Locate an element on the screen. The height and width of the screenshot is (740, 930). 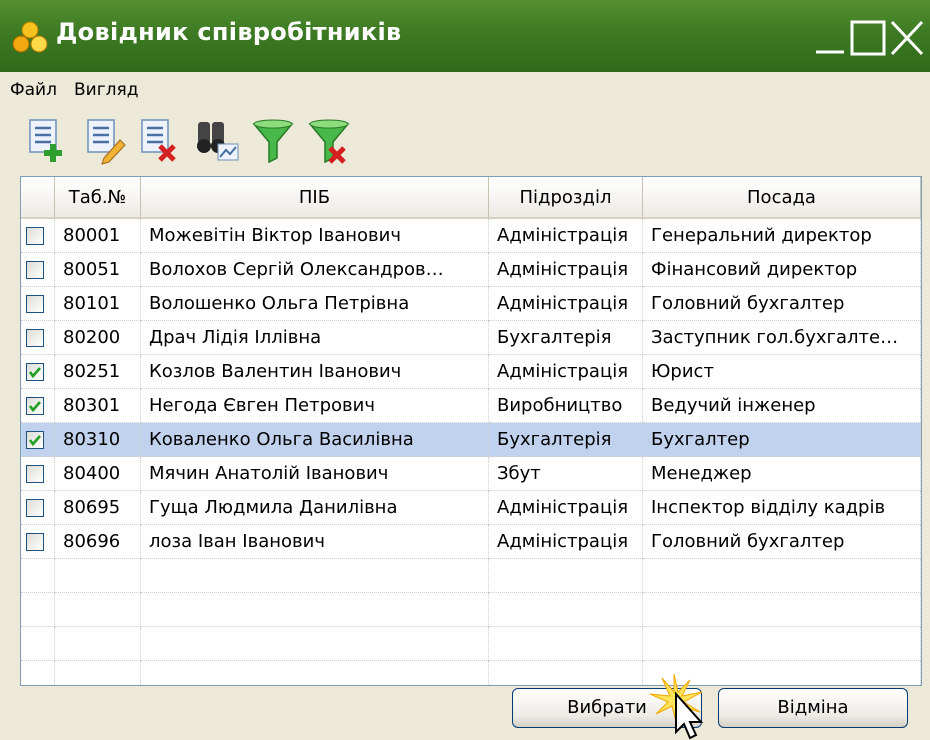
cell-full-name: Драч Лідія Іллівна is located at coordinates (315, 338).